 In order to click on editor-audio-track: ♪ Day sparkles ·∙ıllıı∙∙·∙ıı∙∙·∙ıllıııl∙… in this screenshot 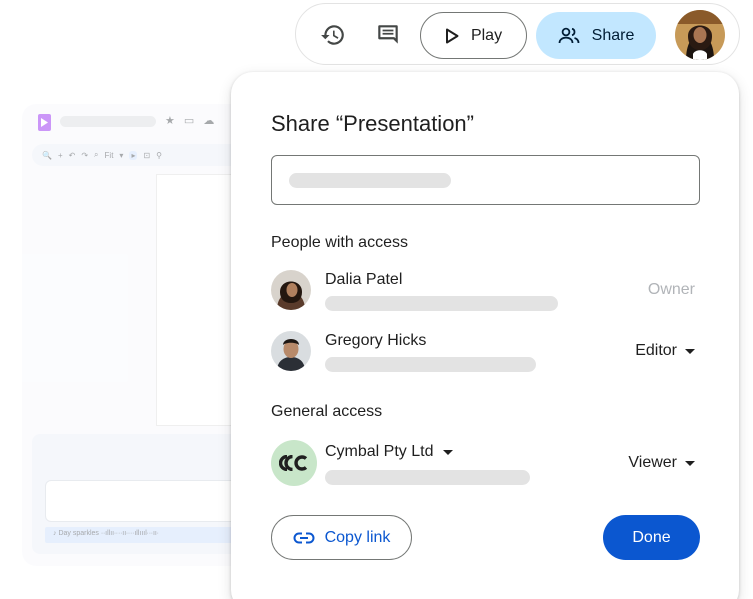, I will do `click(153, 535)`.